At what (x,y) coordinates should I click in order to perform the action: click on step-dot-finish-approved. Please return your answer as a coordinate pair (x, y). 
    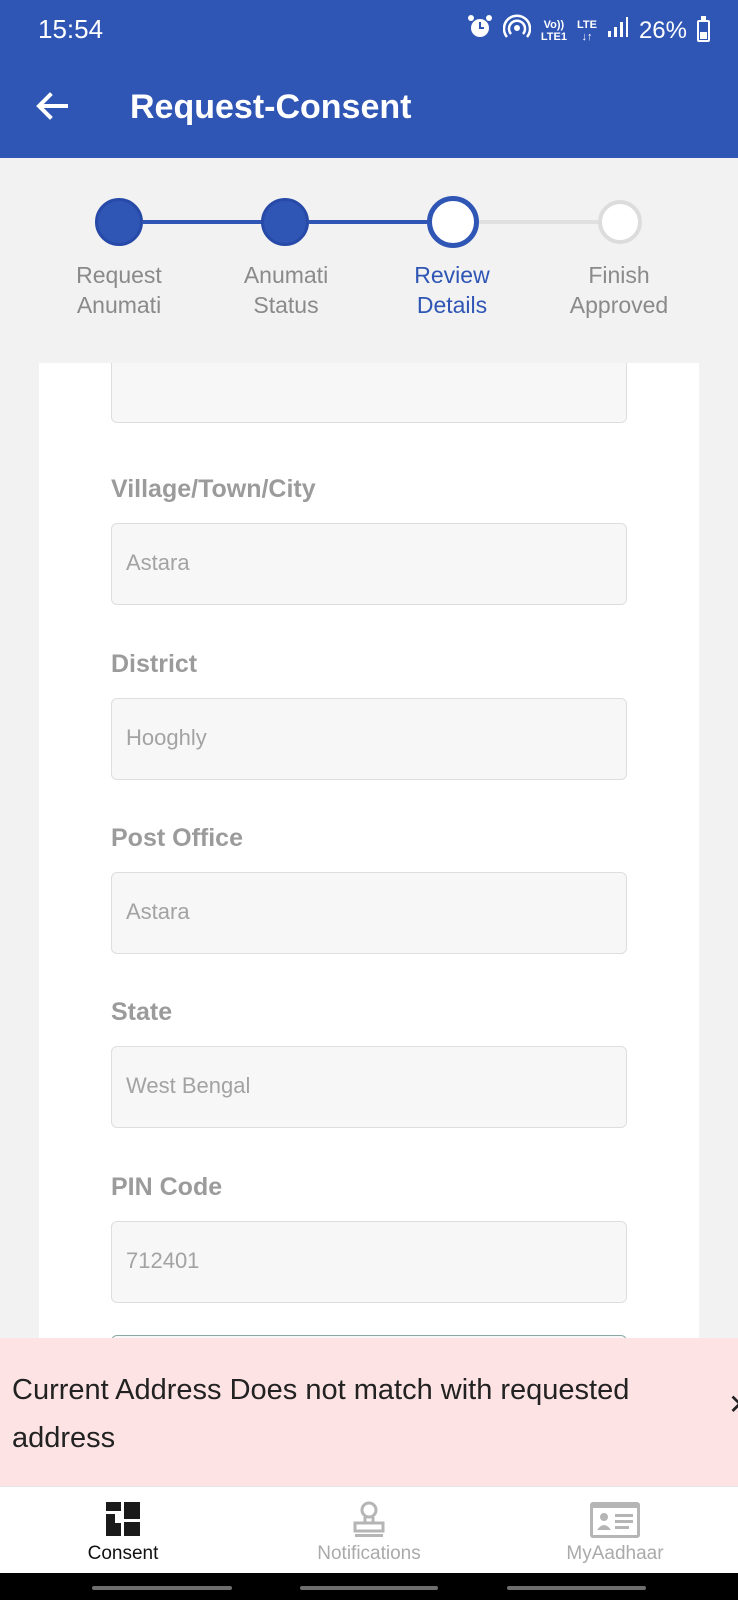
    Looking at the image, I should click on (620, 222).